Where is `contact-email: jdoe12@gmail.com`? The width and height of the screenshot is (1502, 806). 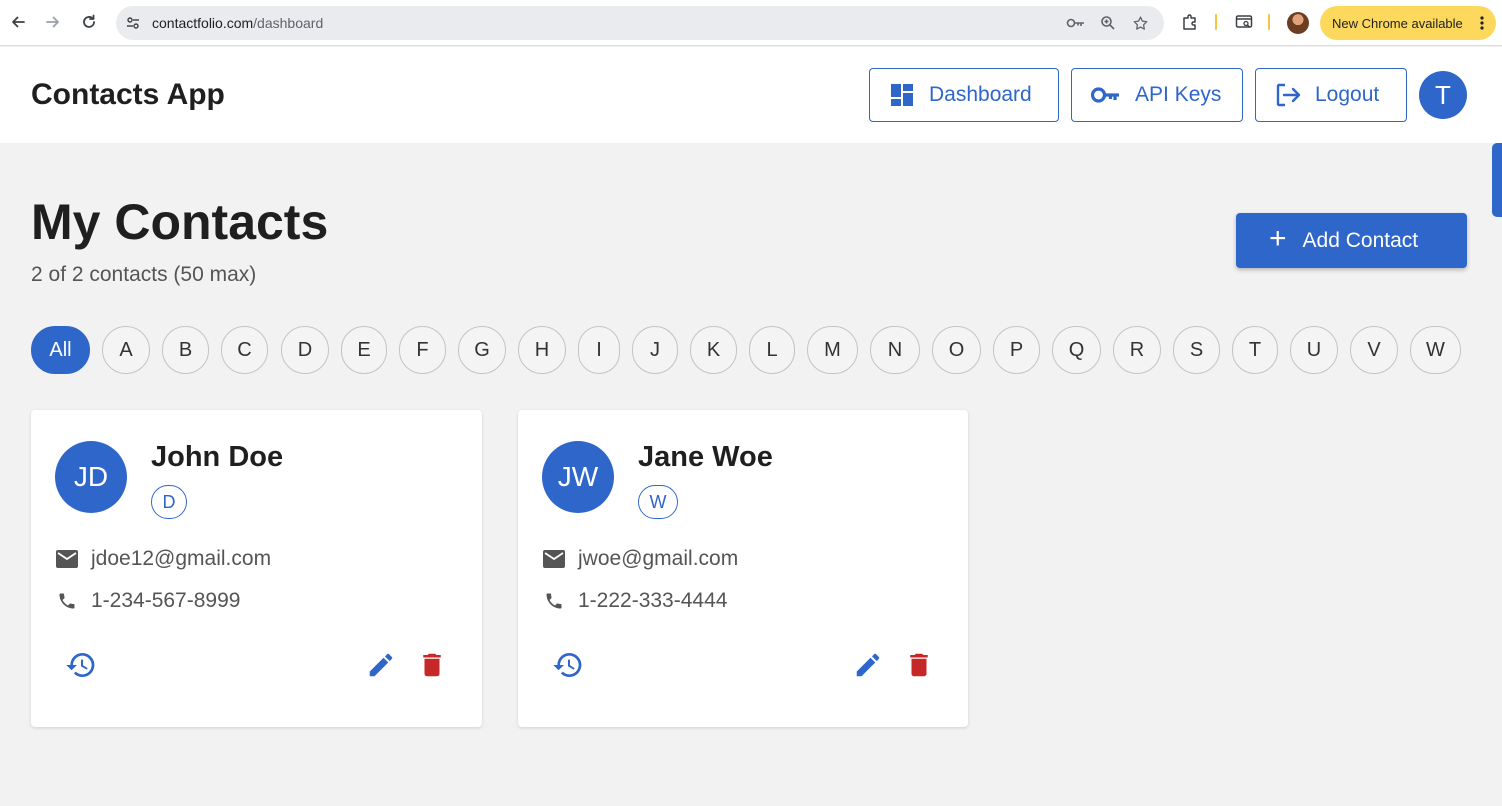 contact-email: jdoe12@gmail.com is located at coordinates (181, 558).